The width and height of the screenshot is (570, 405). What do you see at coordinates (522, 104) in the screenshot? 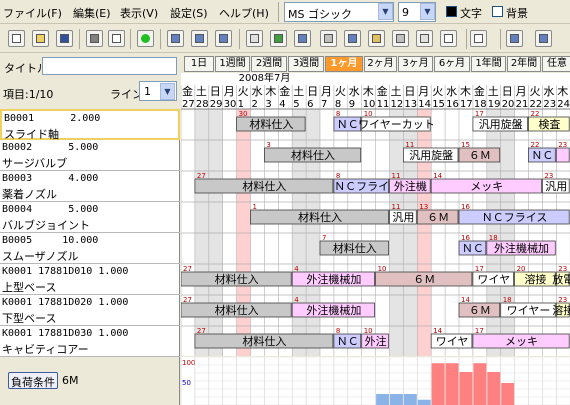
I see `day-label: 21` at bounding box center [522, 104].